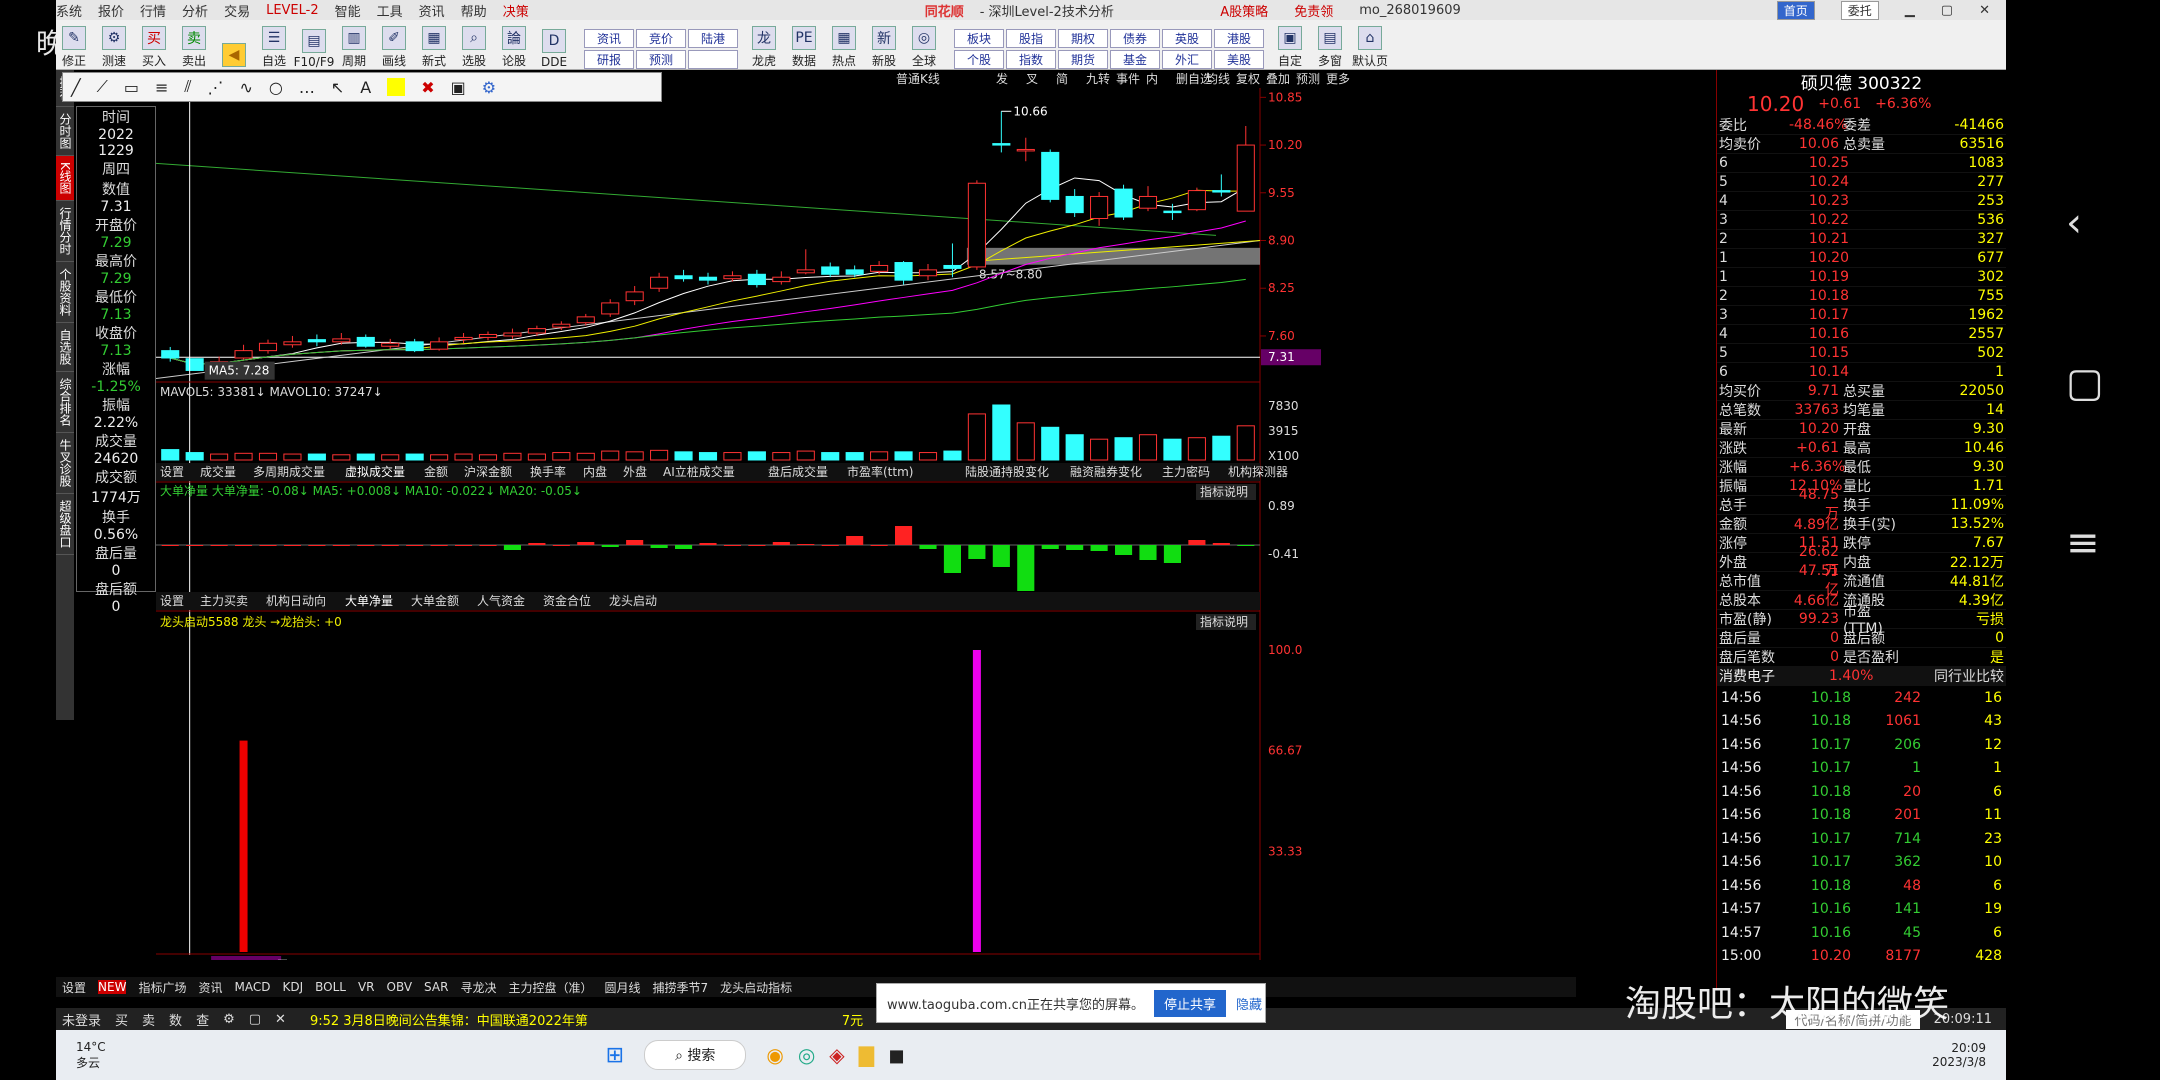 The width and height of the screenshot is (2160, 1080). What do you see at coordinates (1330, 47) in the screenshot?
I see `multiwindow-button: ▤ 多窗` at bounding box center [1330, 47].